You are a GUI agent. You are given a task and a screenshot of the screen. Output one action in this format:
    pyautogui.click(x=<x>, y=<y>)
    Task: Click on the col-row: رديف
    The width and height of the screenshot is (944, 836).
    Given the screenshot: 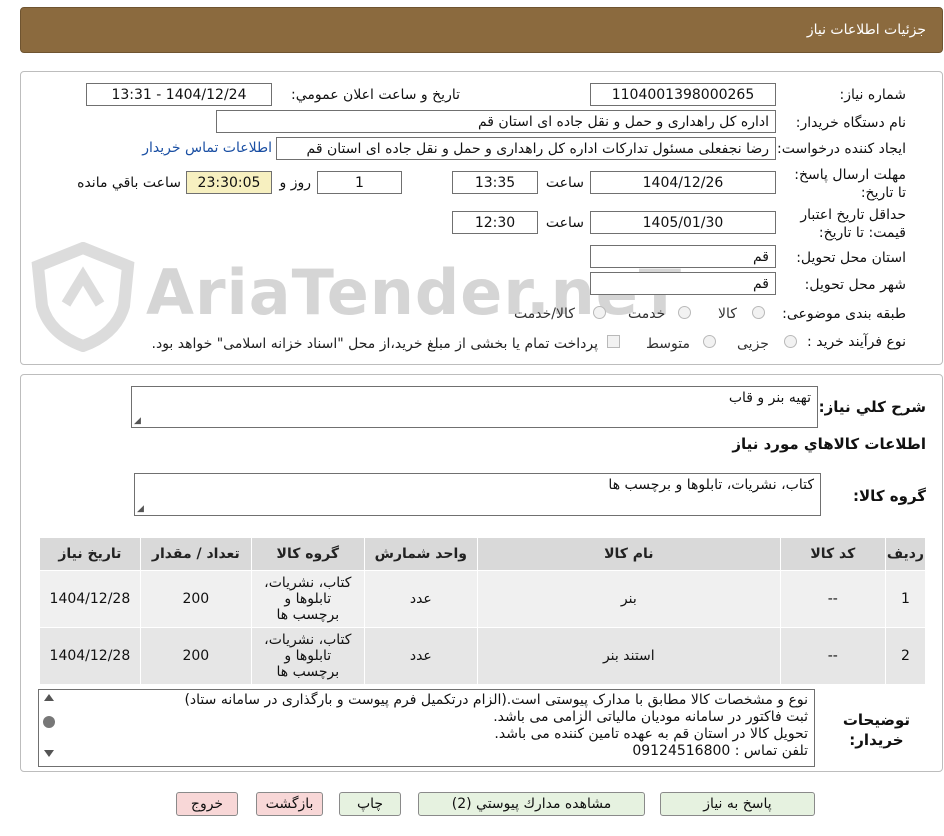 What is the action you would take?
    pyautogui.click(x=905, y=554)
    